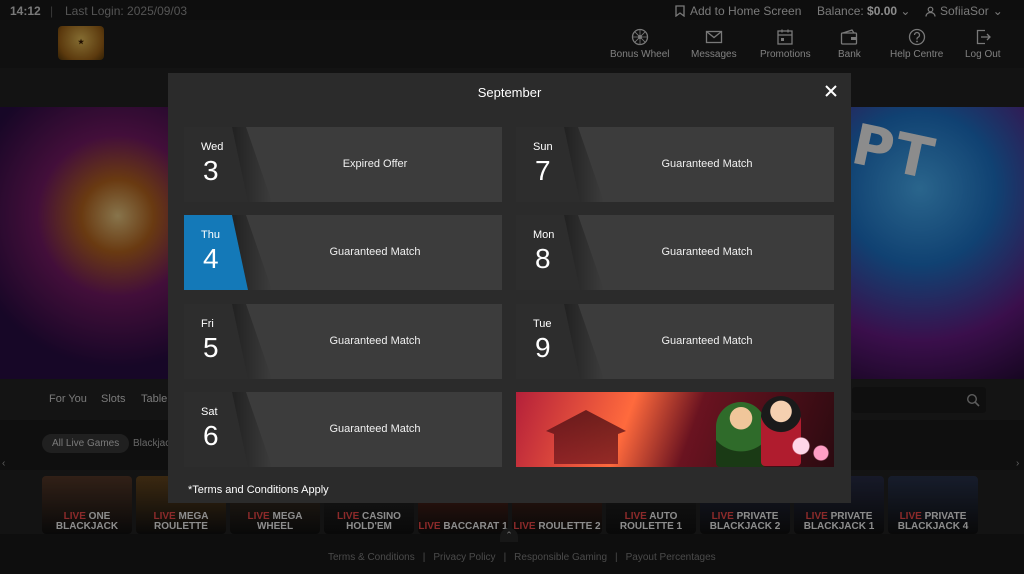 This screenshot has width=1024, height=574. I want to click on offer-card-sat: Sat 6 Guaranteed Match, so click(343, 429).